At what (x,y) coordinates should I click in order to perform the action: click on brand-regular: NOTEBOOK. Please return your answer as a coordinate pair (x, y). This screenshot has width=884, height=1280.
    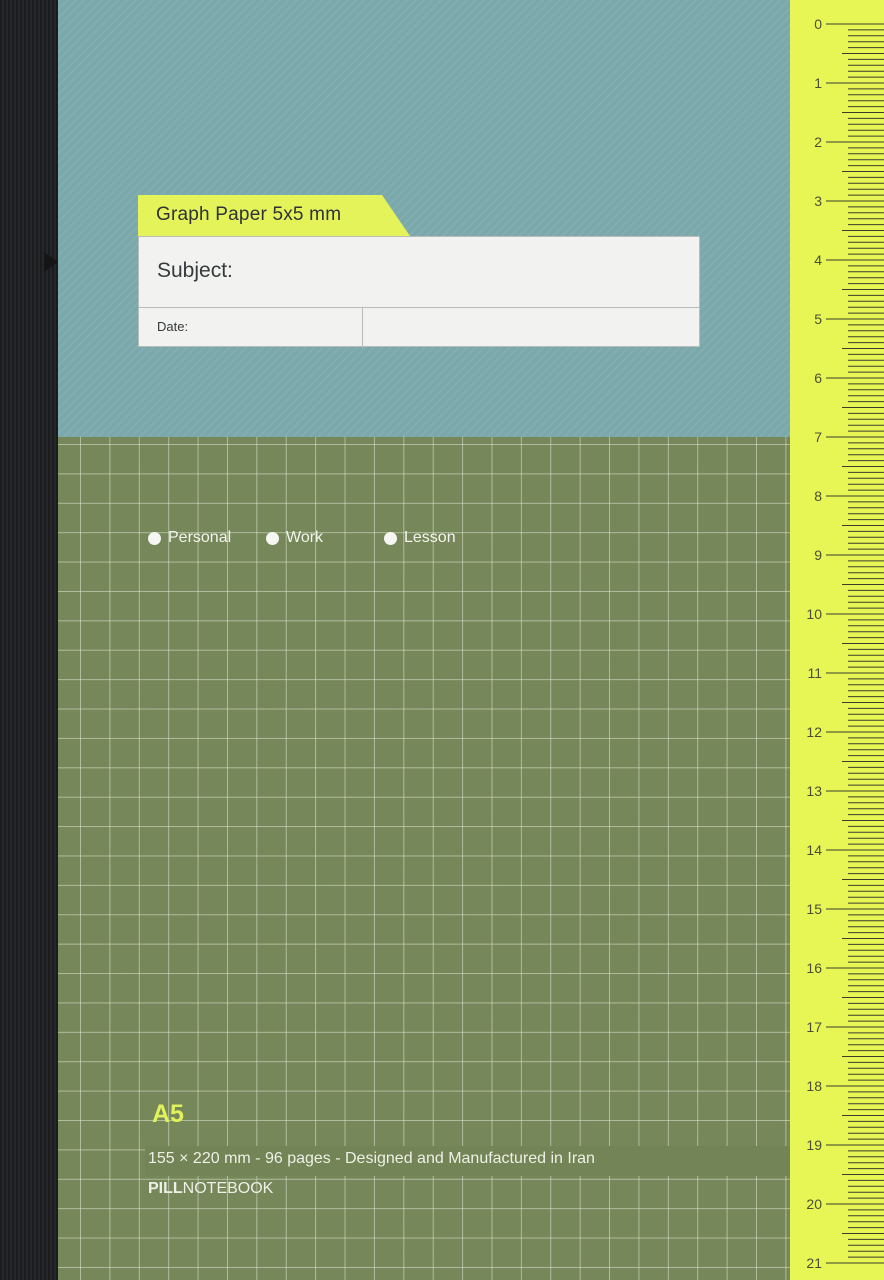
    Looking at the image, I should click on (228, 1188).